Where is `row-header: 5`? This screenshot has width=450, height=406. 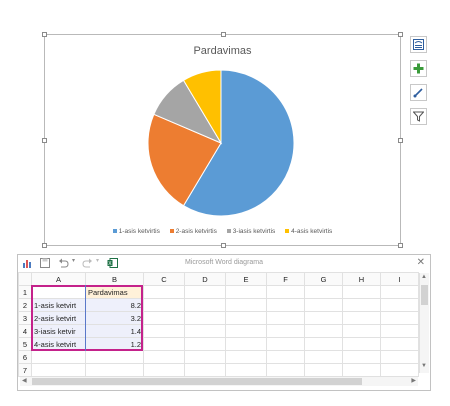
row-header: 5 is located at coordinates (25, 344).